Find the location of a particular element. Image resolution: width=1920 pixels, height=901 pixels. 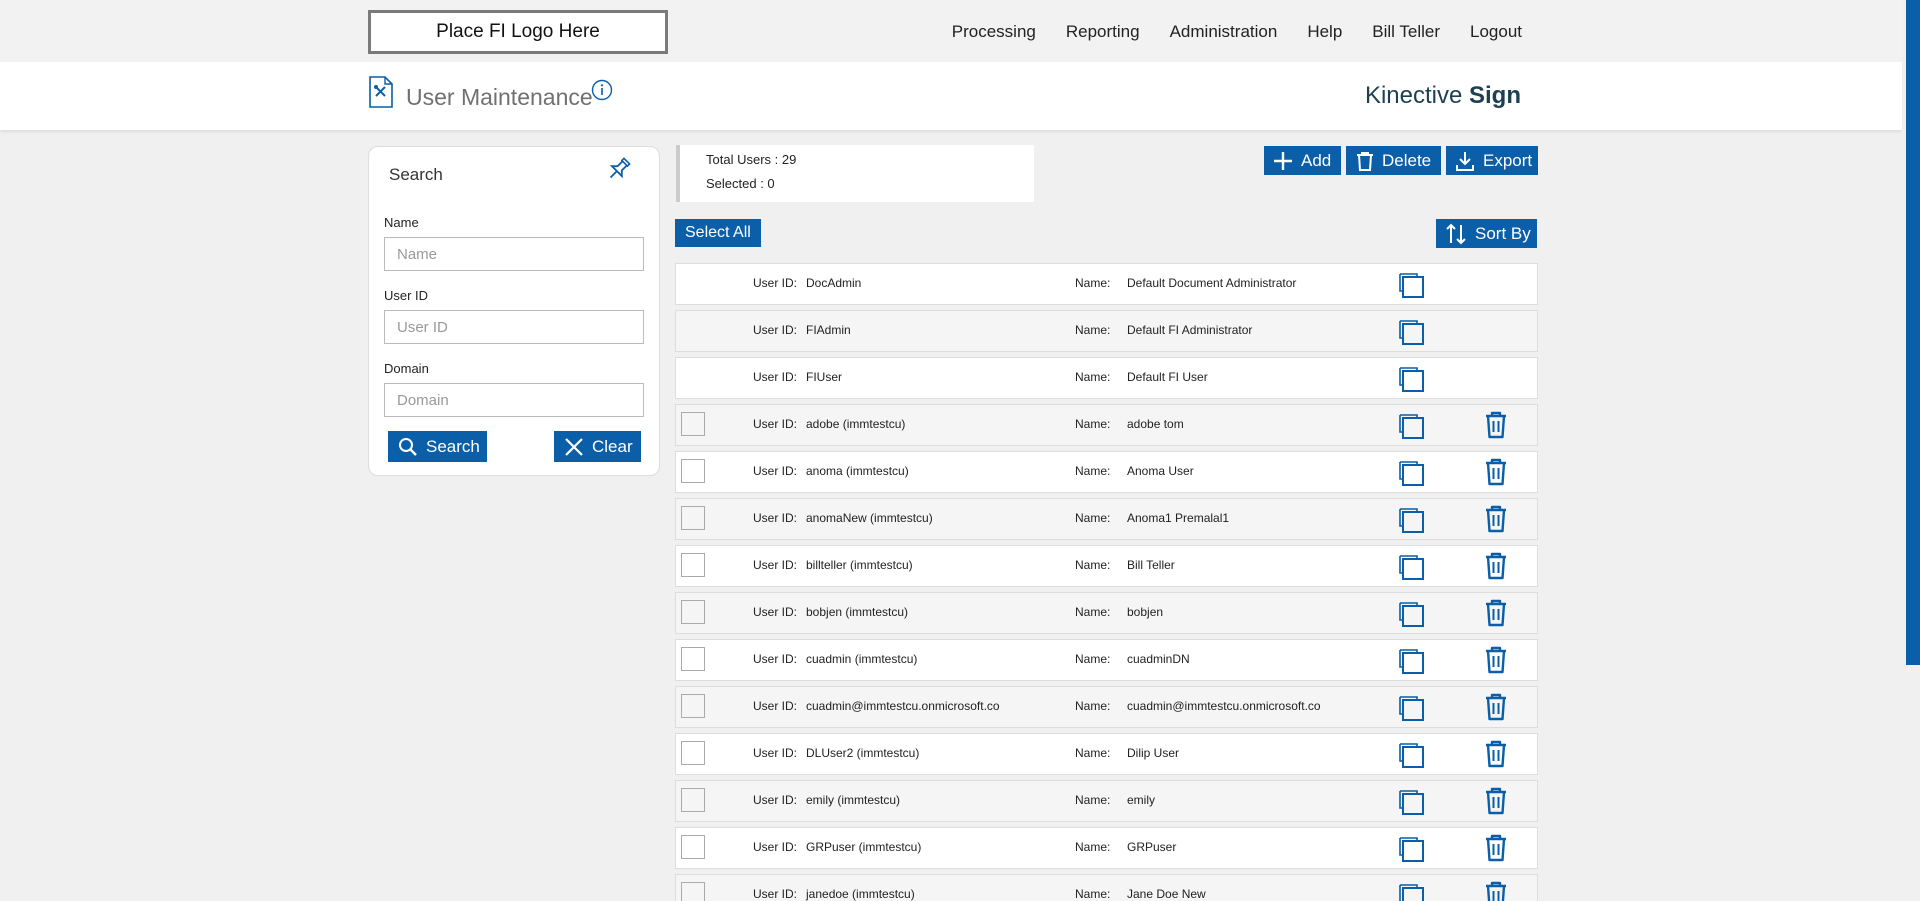

userid-input is located at coordinates (514, 327).